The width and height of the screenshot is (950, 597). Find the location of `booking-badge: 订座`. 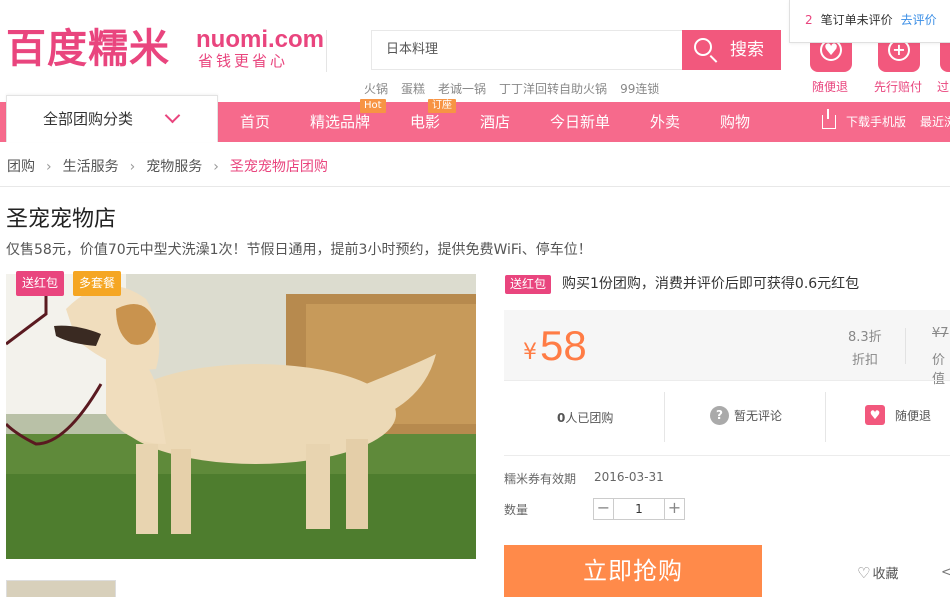

booking-badge: 订座 is located at coordinates (442, 106).